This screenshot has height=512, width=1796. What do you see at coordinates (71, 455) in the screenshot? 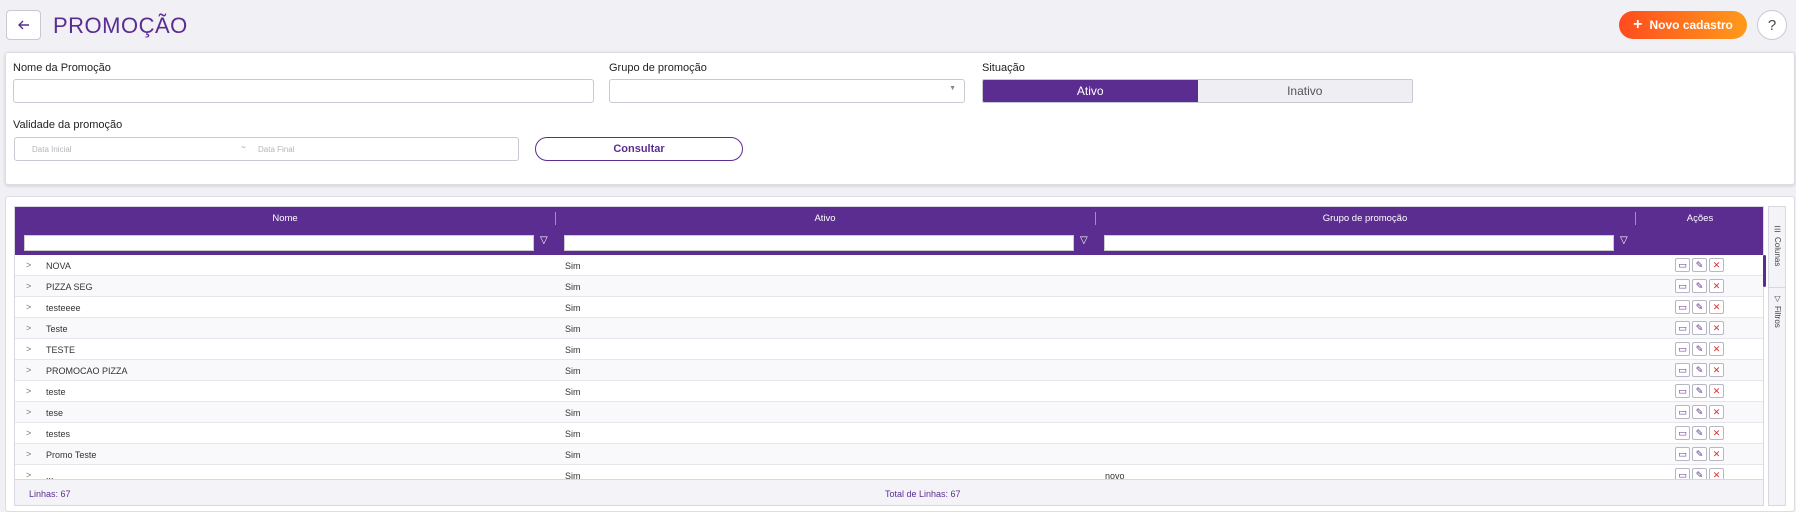
I see `cell-nome: Promo Teste` at bounding box center [71, 455].